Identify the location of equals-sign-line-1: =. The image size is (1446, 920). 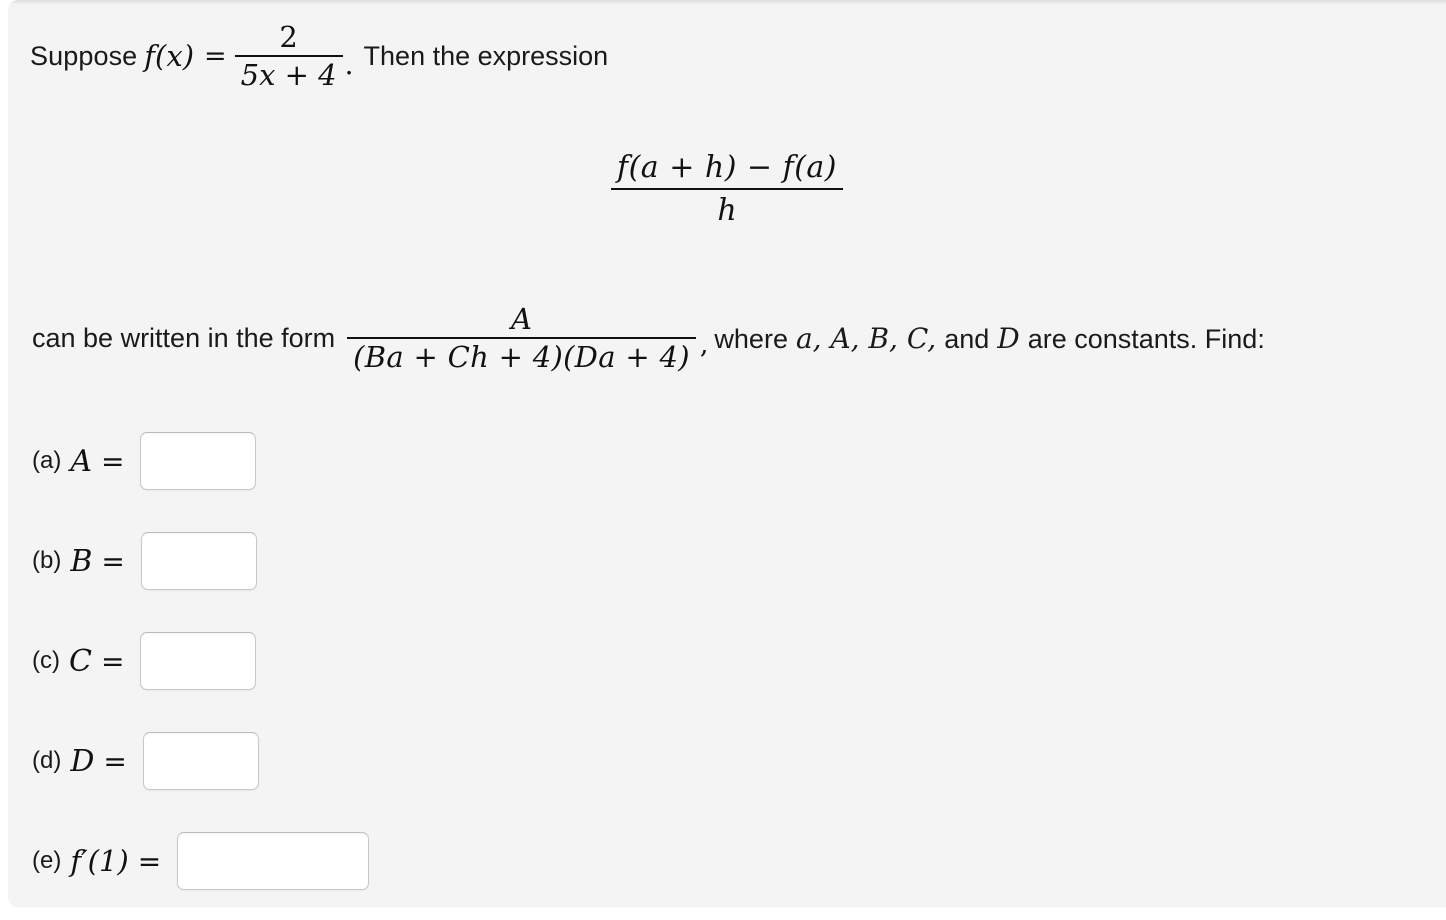
(215, 56).